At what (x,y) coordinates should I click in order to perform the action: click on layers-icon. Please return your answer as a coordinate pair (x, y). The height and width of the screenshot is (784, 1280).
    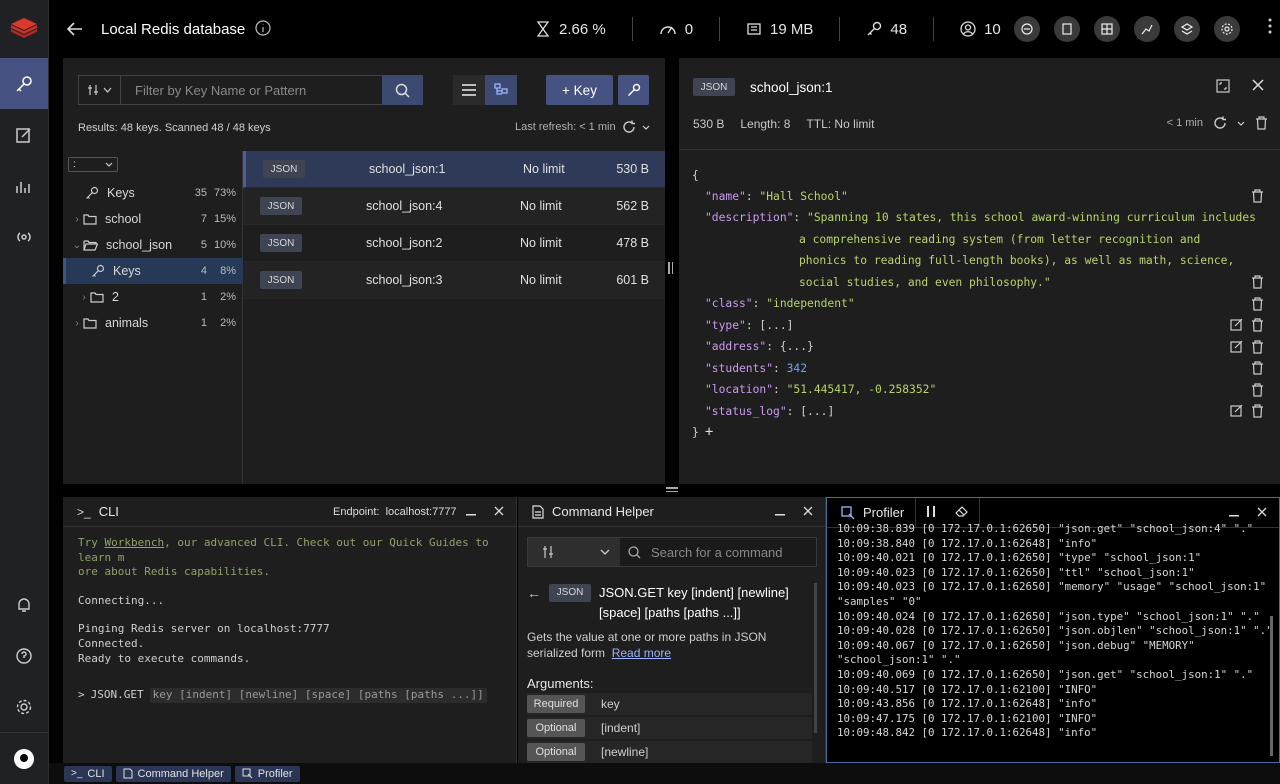
    Looking at the image, I should click on (1187, 29).